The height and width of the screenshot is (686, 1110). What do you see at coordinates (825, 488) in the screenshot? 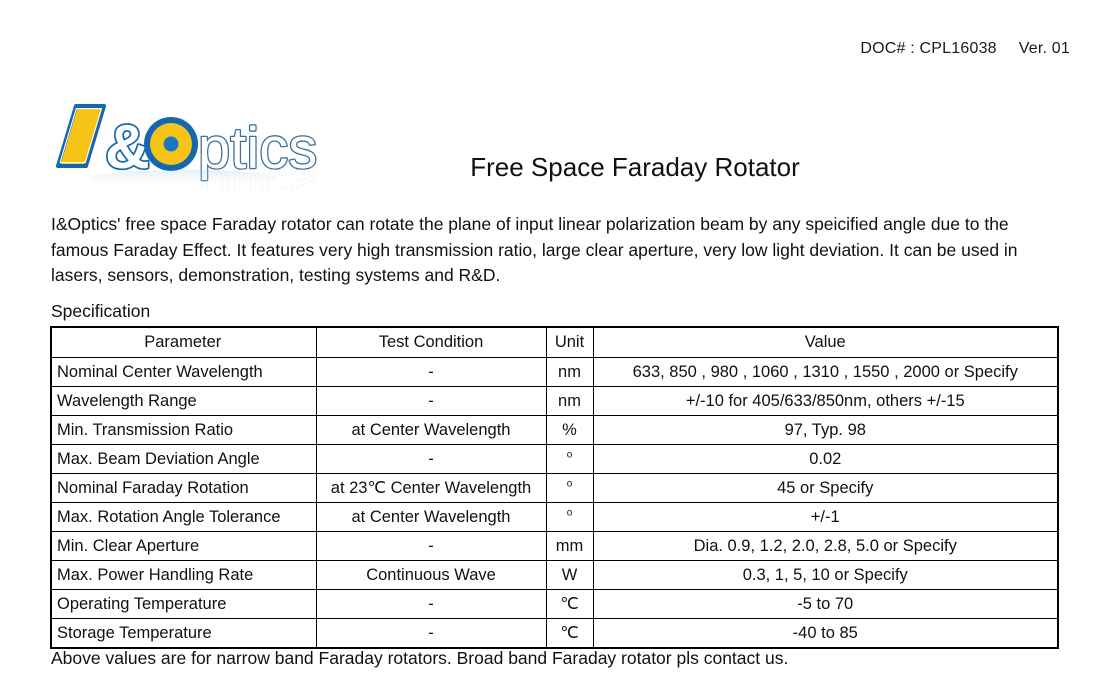
I see `cell-value: 45 or Specify` at bounding box center [825, 488].